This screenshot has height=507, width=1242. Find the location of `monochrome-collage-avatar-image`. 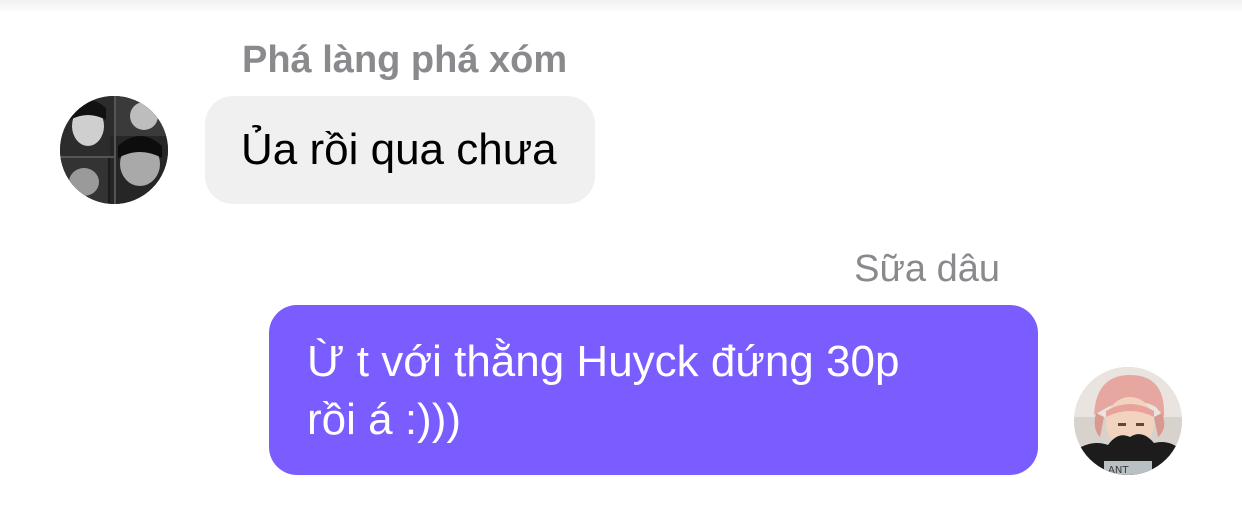

monochrome-collage-avatar-image is located at coordinates (114, 150).